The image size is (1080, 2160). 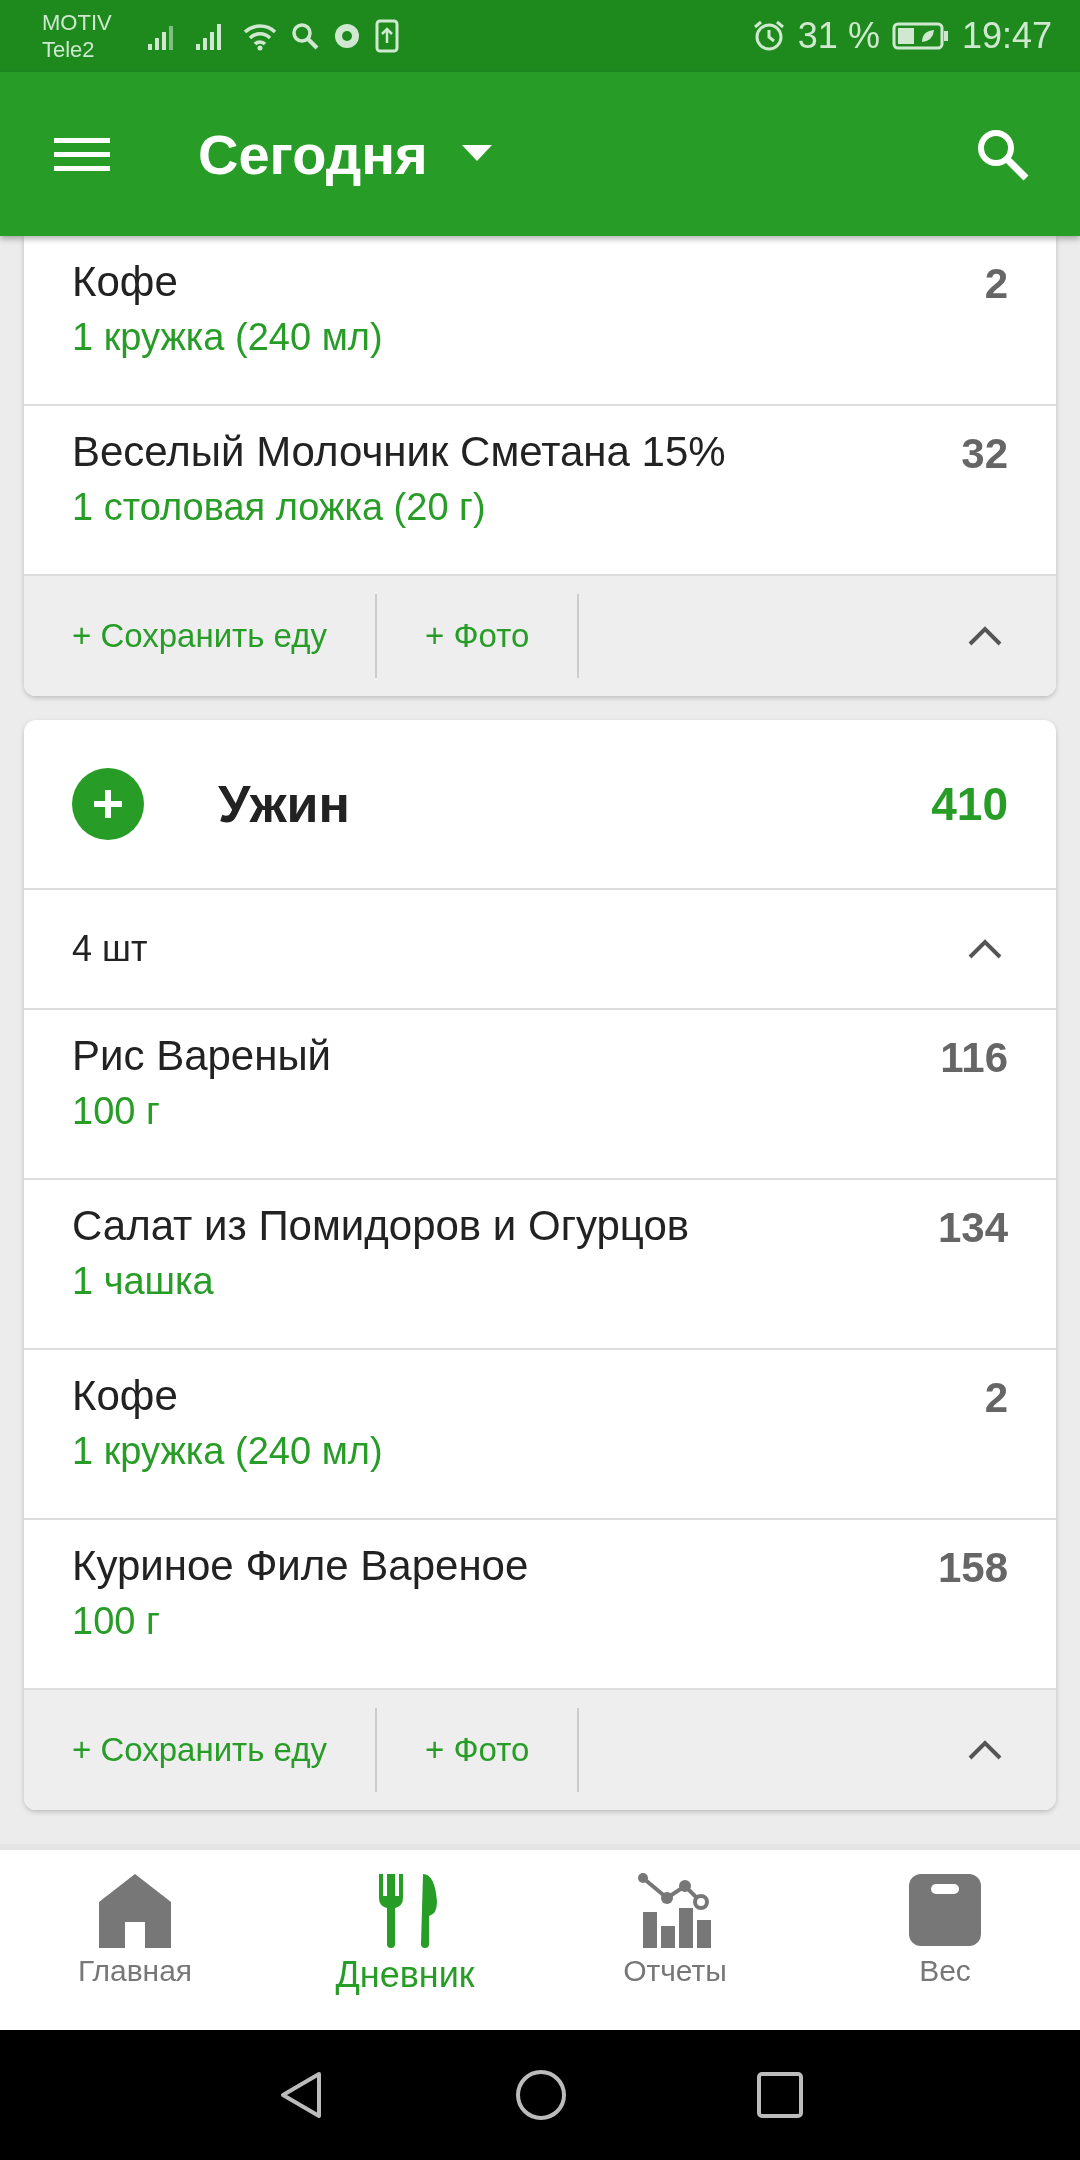 I want to click on battery-percent: 31 %, so click(x=838, y=36).